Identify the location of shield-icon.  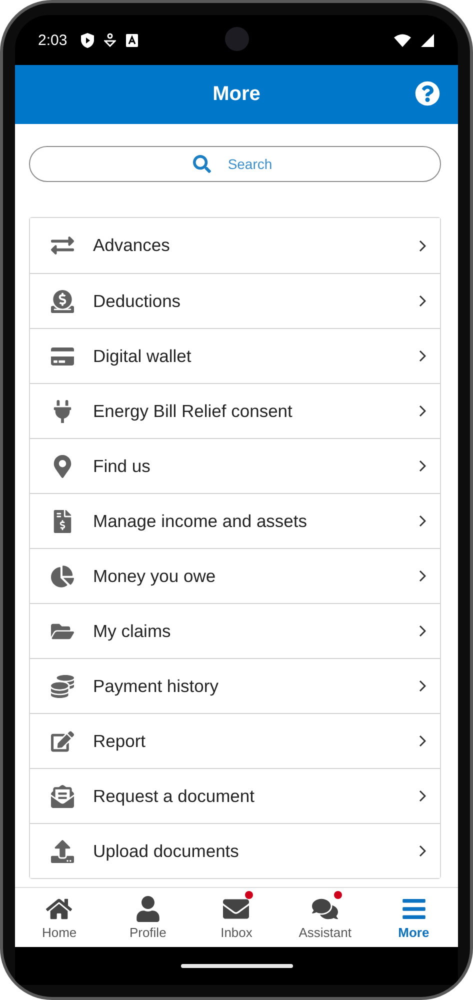
(87, 40).